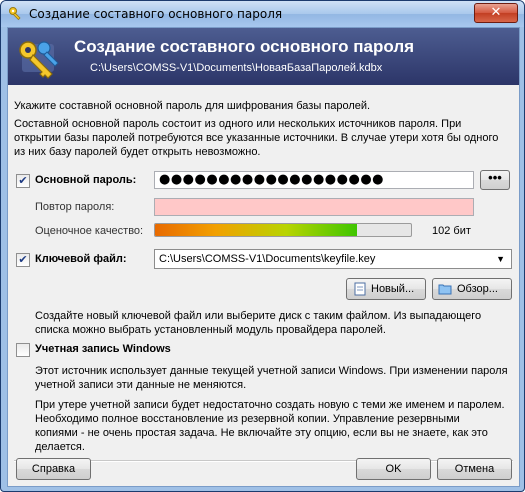 This screenshot has height=492, width=525. What do you see at coordinates (393, 469) in the screenshot?
I see `ok-button: OK` at bounding box center [393, 469].